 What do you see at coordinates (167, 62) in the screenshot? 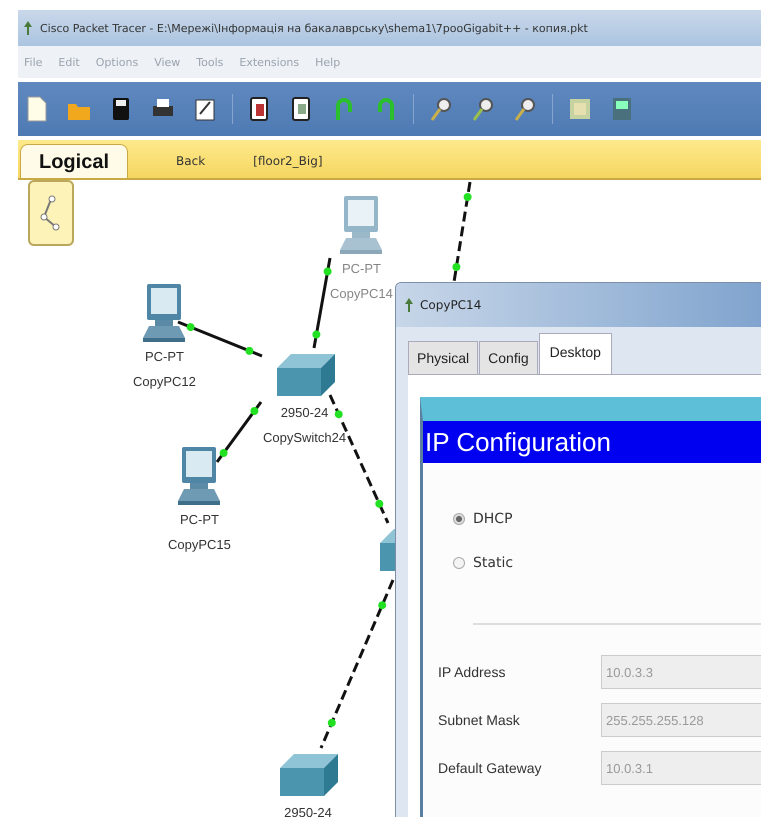
I see `menu-item: View` at bounding box center [167, 62].